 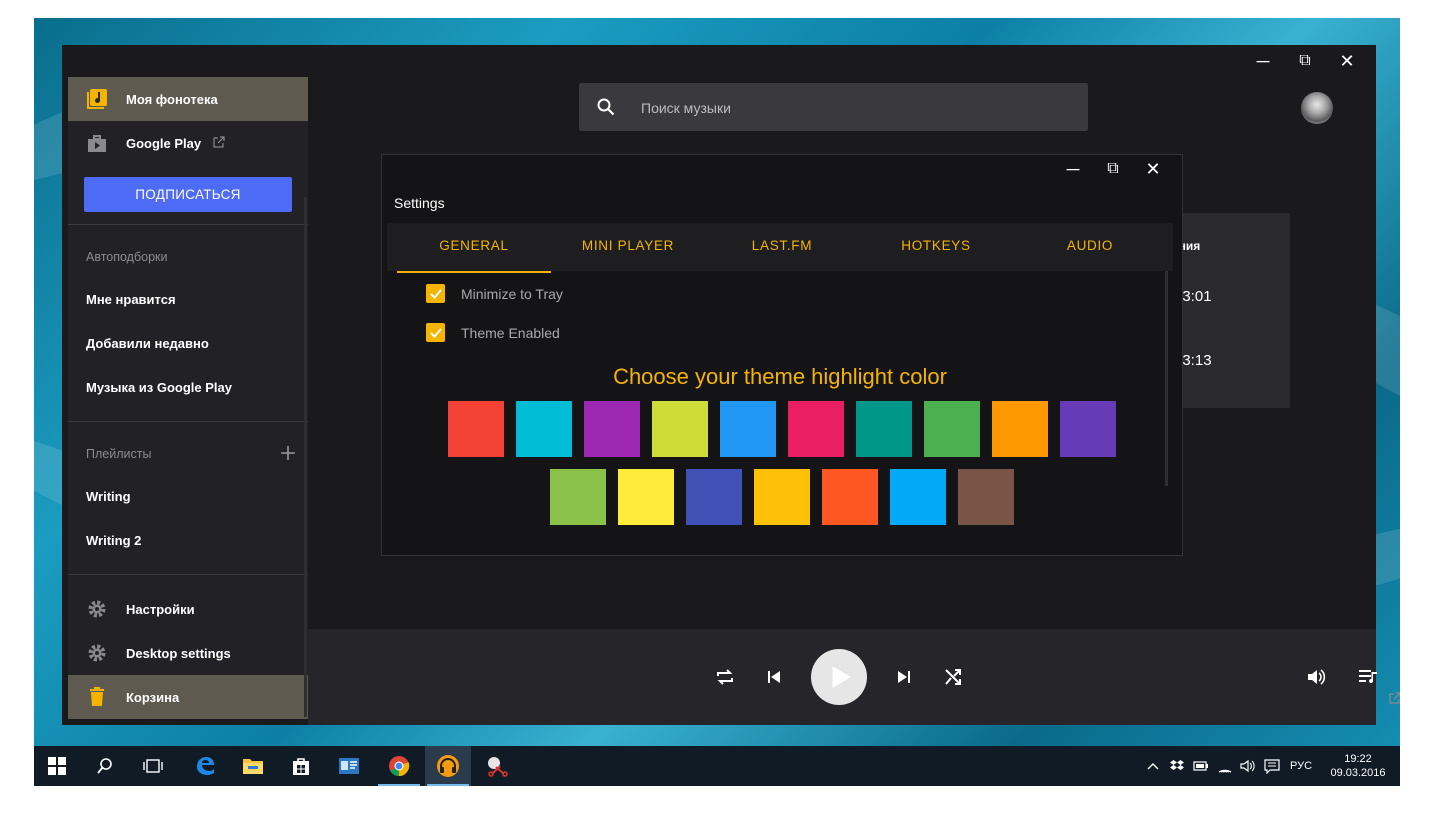 What do you see at coordinates (159, 387) in the screenshot?
I see `sidebar-item-google-play-music: Музыка из Google Play` at bounding box center [159, 387].